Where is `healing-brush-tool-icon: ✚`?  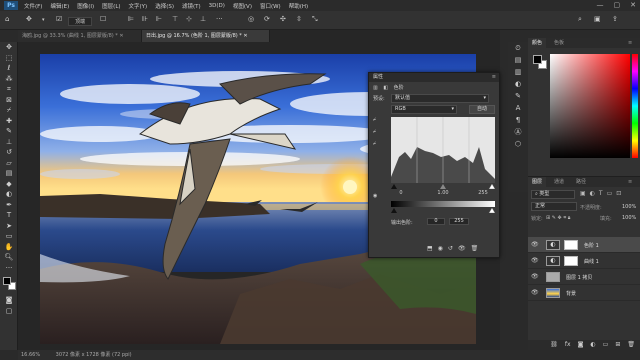
healing-brush-tool-icon: ✚ is located at coordinates (9, 121).